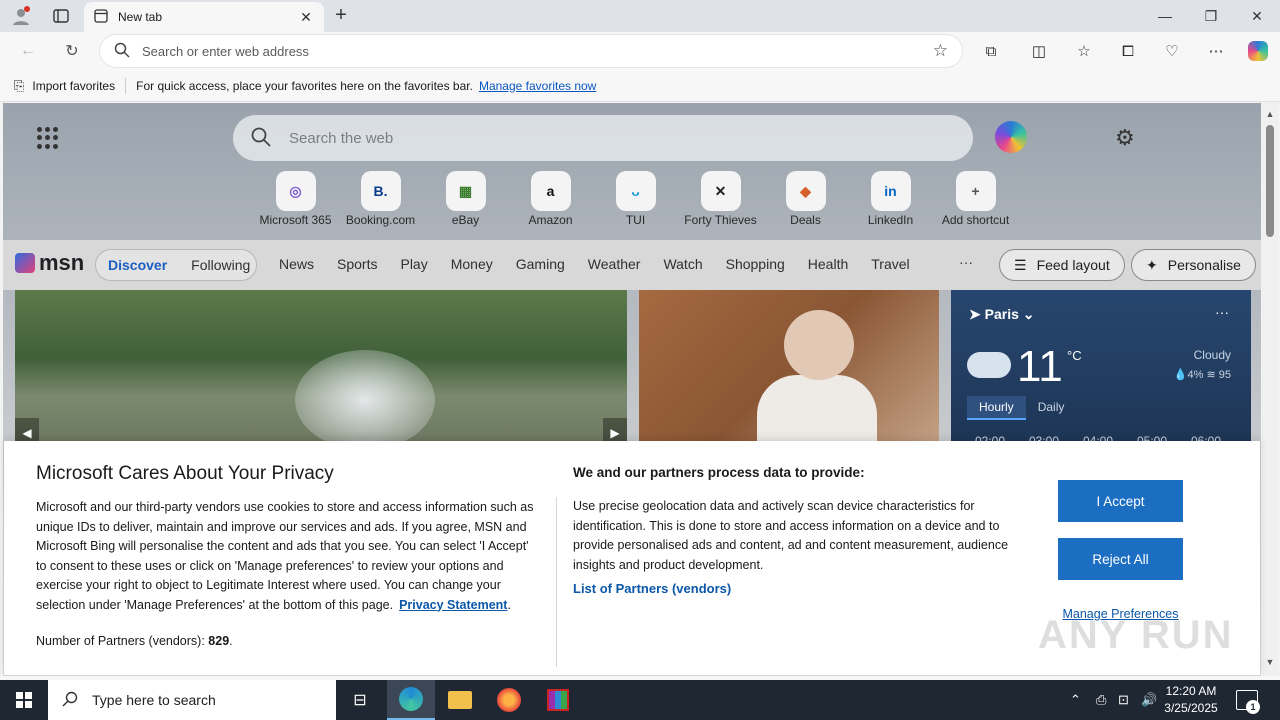  What do you see at coordinates (295, 199) in the screenshot?
I see `shortcut-microsoft-365: ◎ Microsoft 365` at bounding box center [295, 199].